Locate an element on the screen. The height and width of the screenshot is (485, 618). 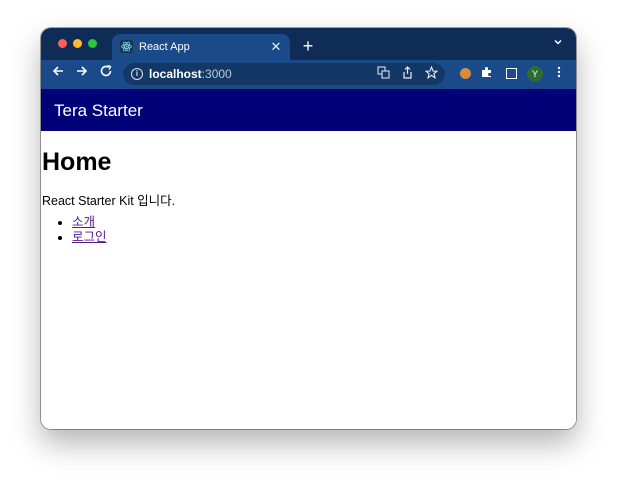
bookmark-star-icon is located at coordinates (431, 73).